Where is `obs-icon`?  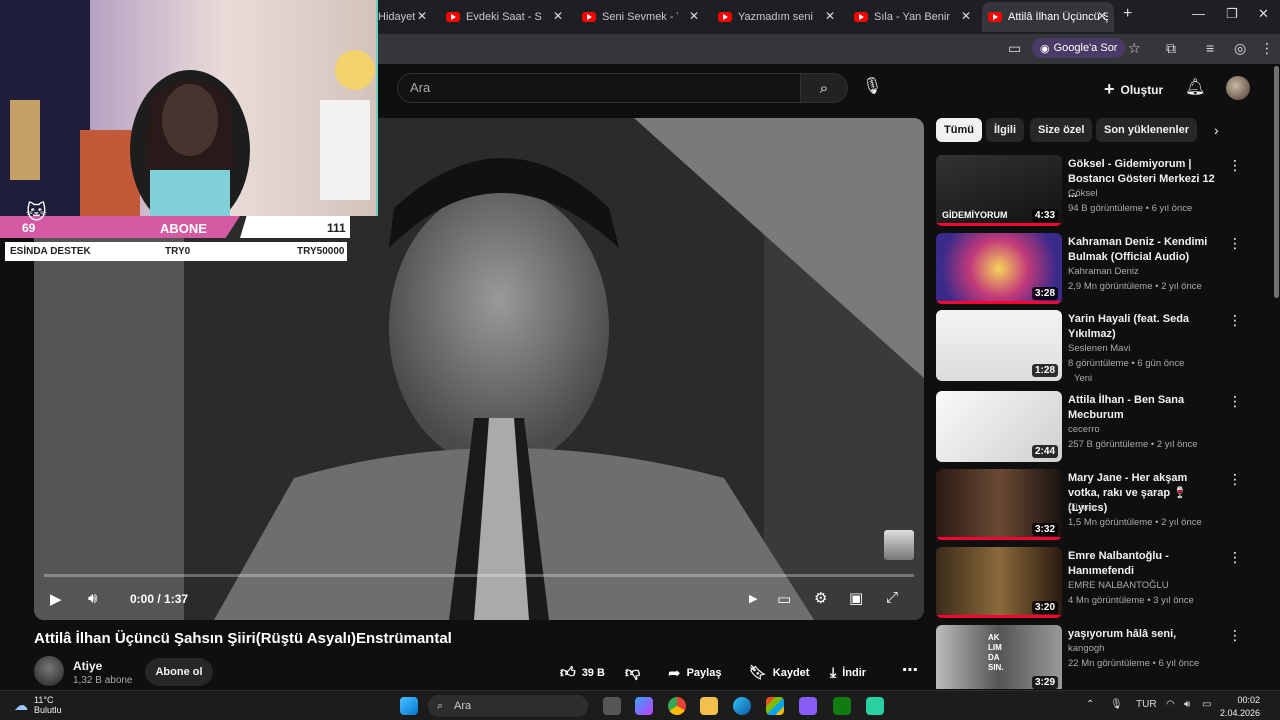
obs-icon is located at coordinates (808, 706).